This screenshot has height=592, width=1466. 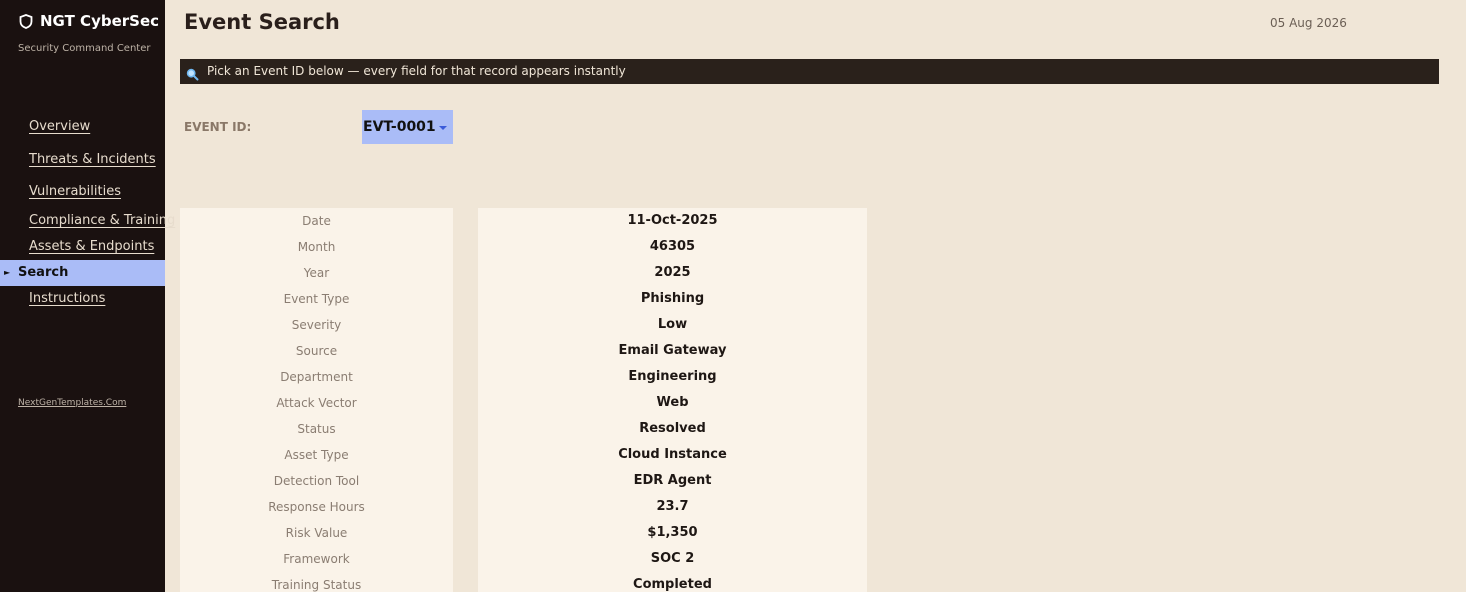 I want to click on sidebar-item-label: Vulnerabilities, so click(x=75, y=191).